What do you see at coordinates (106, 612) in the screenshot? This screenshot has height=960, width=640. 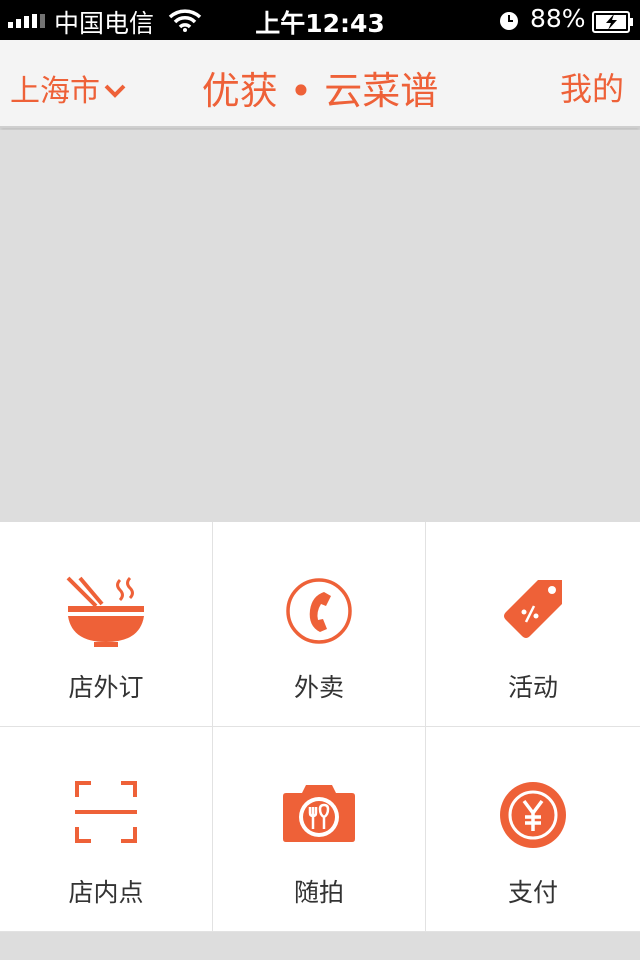 I see `noodle-bowl-icon` at bounding box center [106, 612].